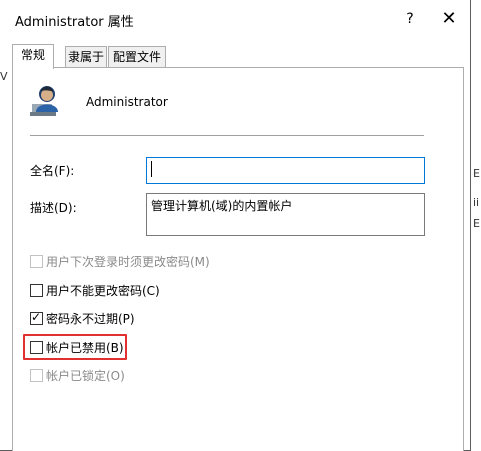 The image size is (481, 451). Describe the element at coordinates (449, 19) in the screenshot. I see `close-button: ✕` at that location.